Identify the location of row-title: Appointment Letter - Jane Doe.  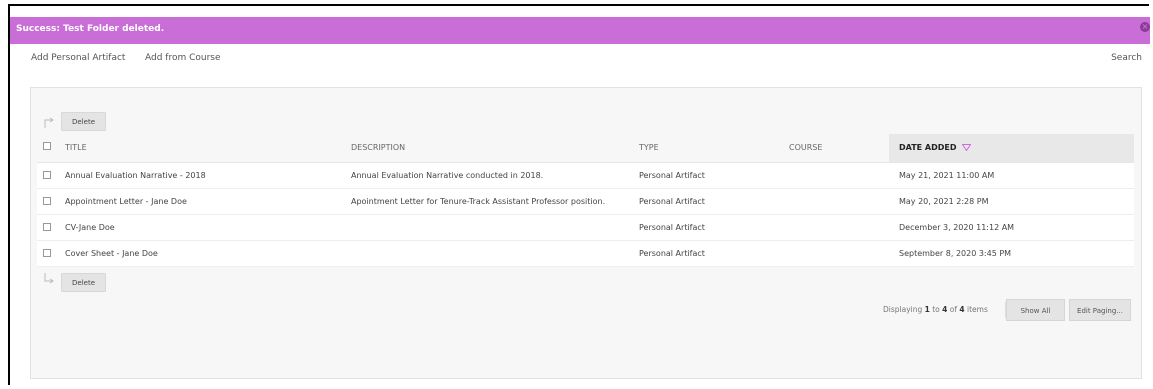
(126, 201).